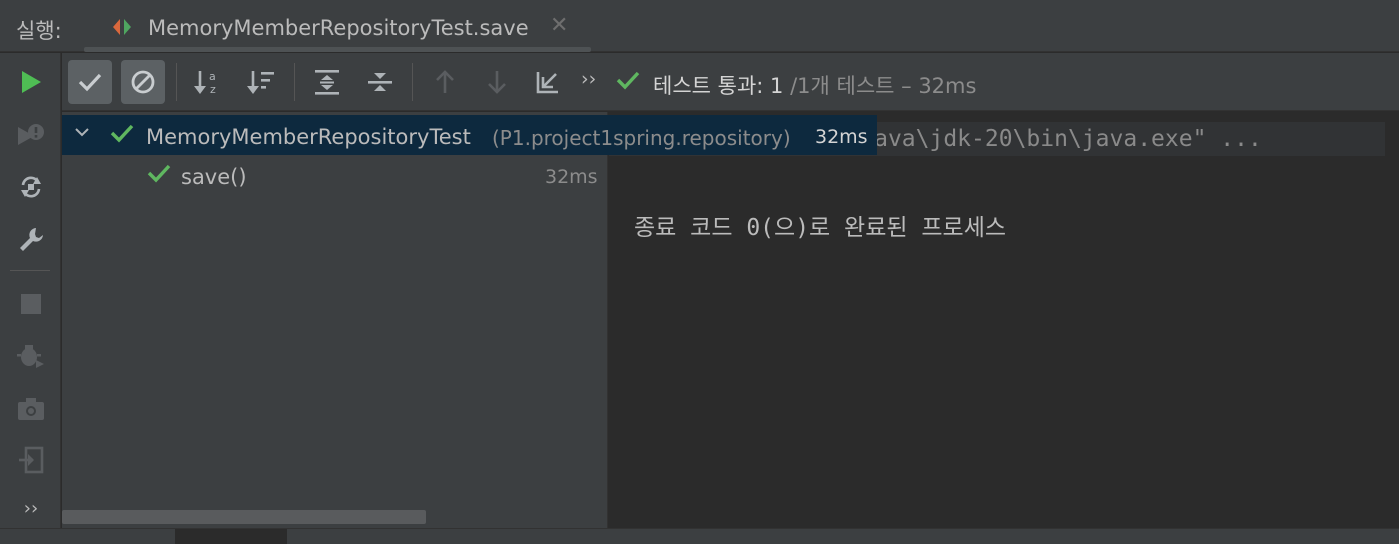 The width and height of the screenshot is (1399, 544). What do you see at coordinates (244, 517) in the screenshot?
I see `horizontal-scrollbar` at bounding box center [244, 517].